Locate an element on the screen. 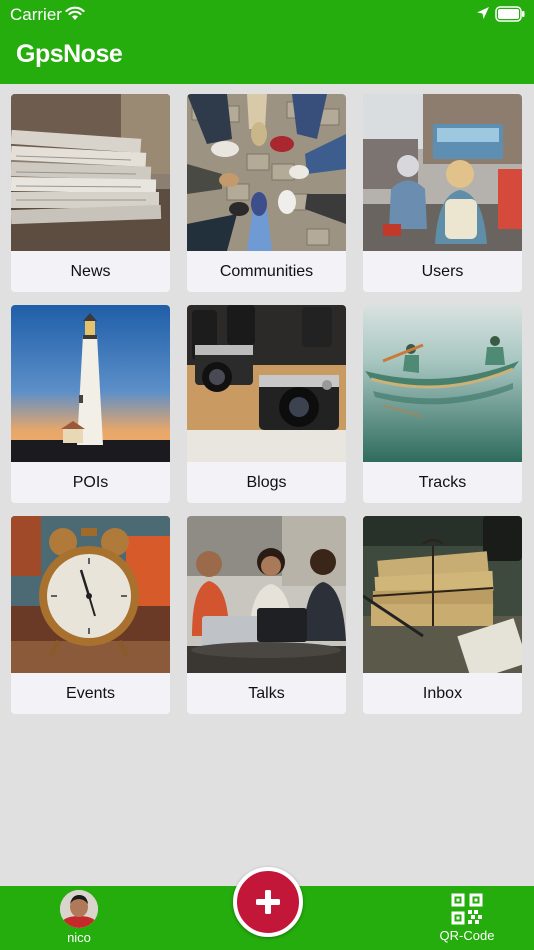  tile-blogs: Blogs is located at coordinates (266, 404).